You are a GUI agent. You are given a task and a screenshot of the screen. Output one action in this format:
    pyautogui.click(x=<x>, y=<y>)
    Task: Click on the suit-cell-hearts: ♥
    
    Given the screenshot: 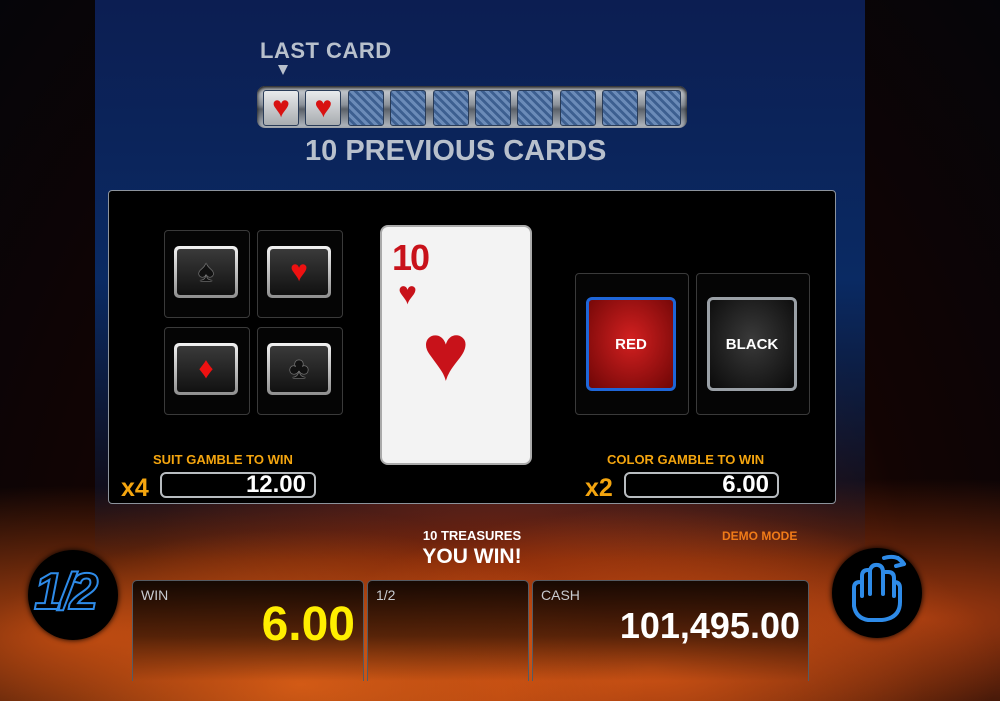 What is the action you would take?
    pyautogui.click(x=300, y=274)
    